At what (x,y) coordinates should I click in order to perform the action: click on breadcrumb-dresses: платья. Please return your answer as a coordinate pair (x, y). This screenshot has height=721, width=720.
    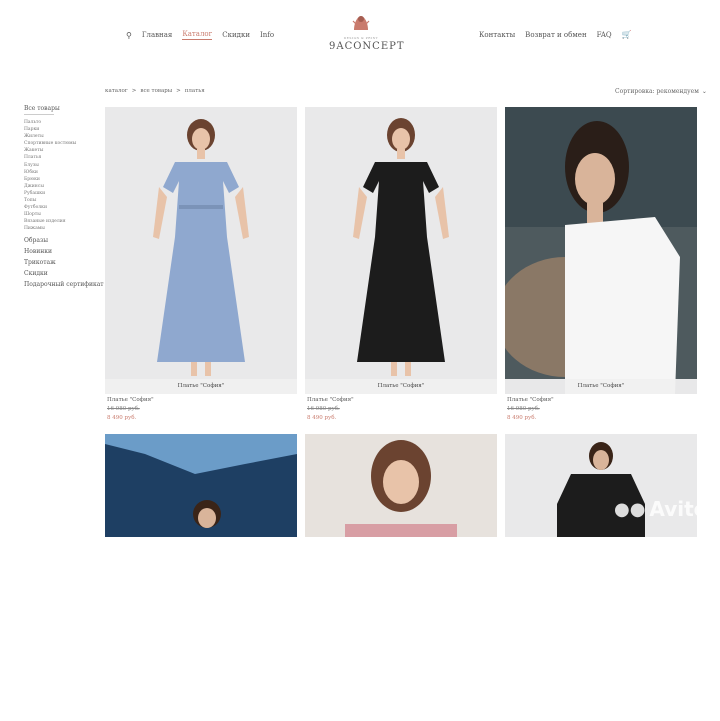
    Looking at the image, I should click on (194, 91).